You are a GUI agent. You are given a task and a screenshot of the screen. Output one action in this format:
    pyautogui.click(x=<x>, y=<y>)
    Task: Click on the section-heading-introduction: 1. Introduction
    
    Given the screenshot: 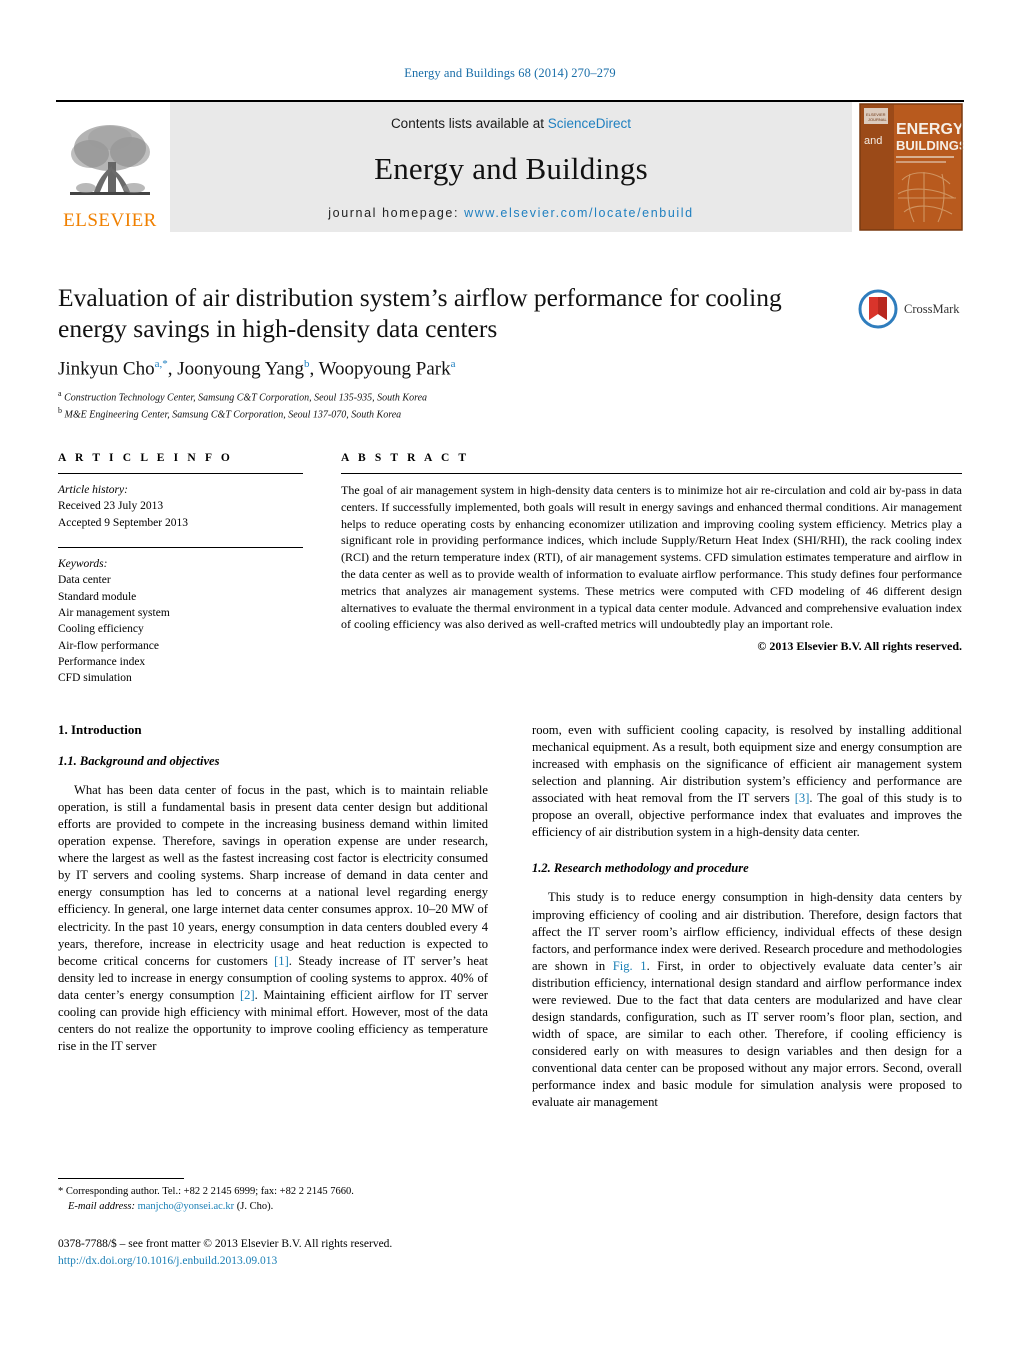 What is the action you would take?
    pyautogui.click(x=100, y=729)
    